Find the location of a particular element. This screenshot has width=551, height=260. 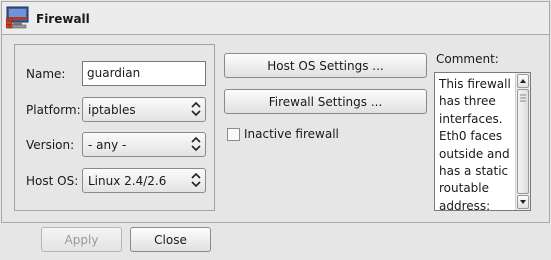

comment-scrollbar is located at coordinates (522, 141).